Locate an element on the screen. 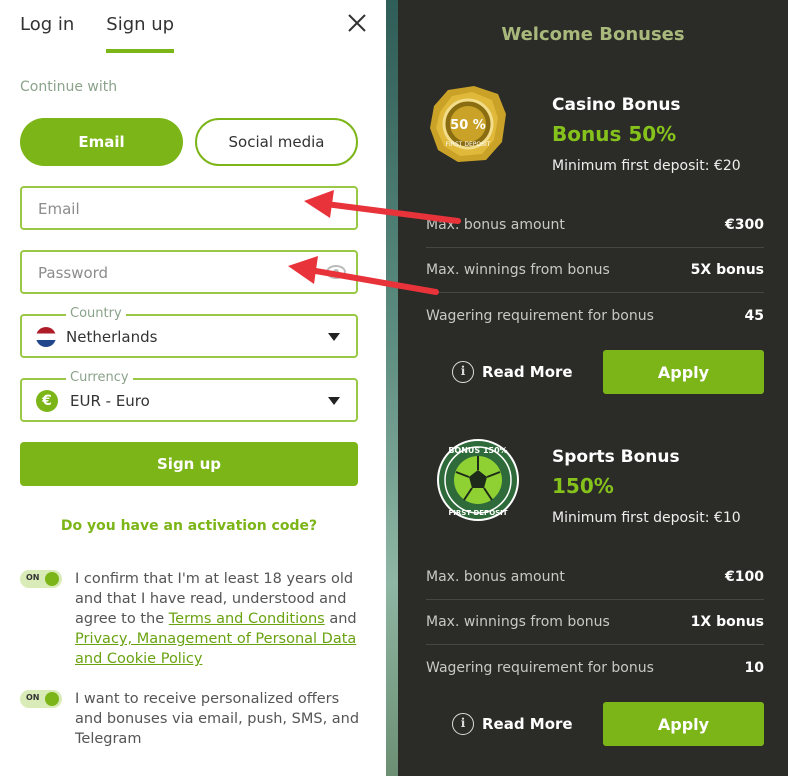 The height and width of the screenshot is (776, 788). sports-bonus-badge-icon: BONUS 150% FIRST DEPOSIT is located at coordinates (478, 480).